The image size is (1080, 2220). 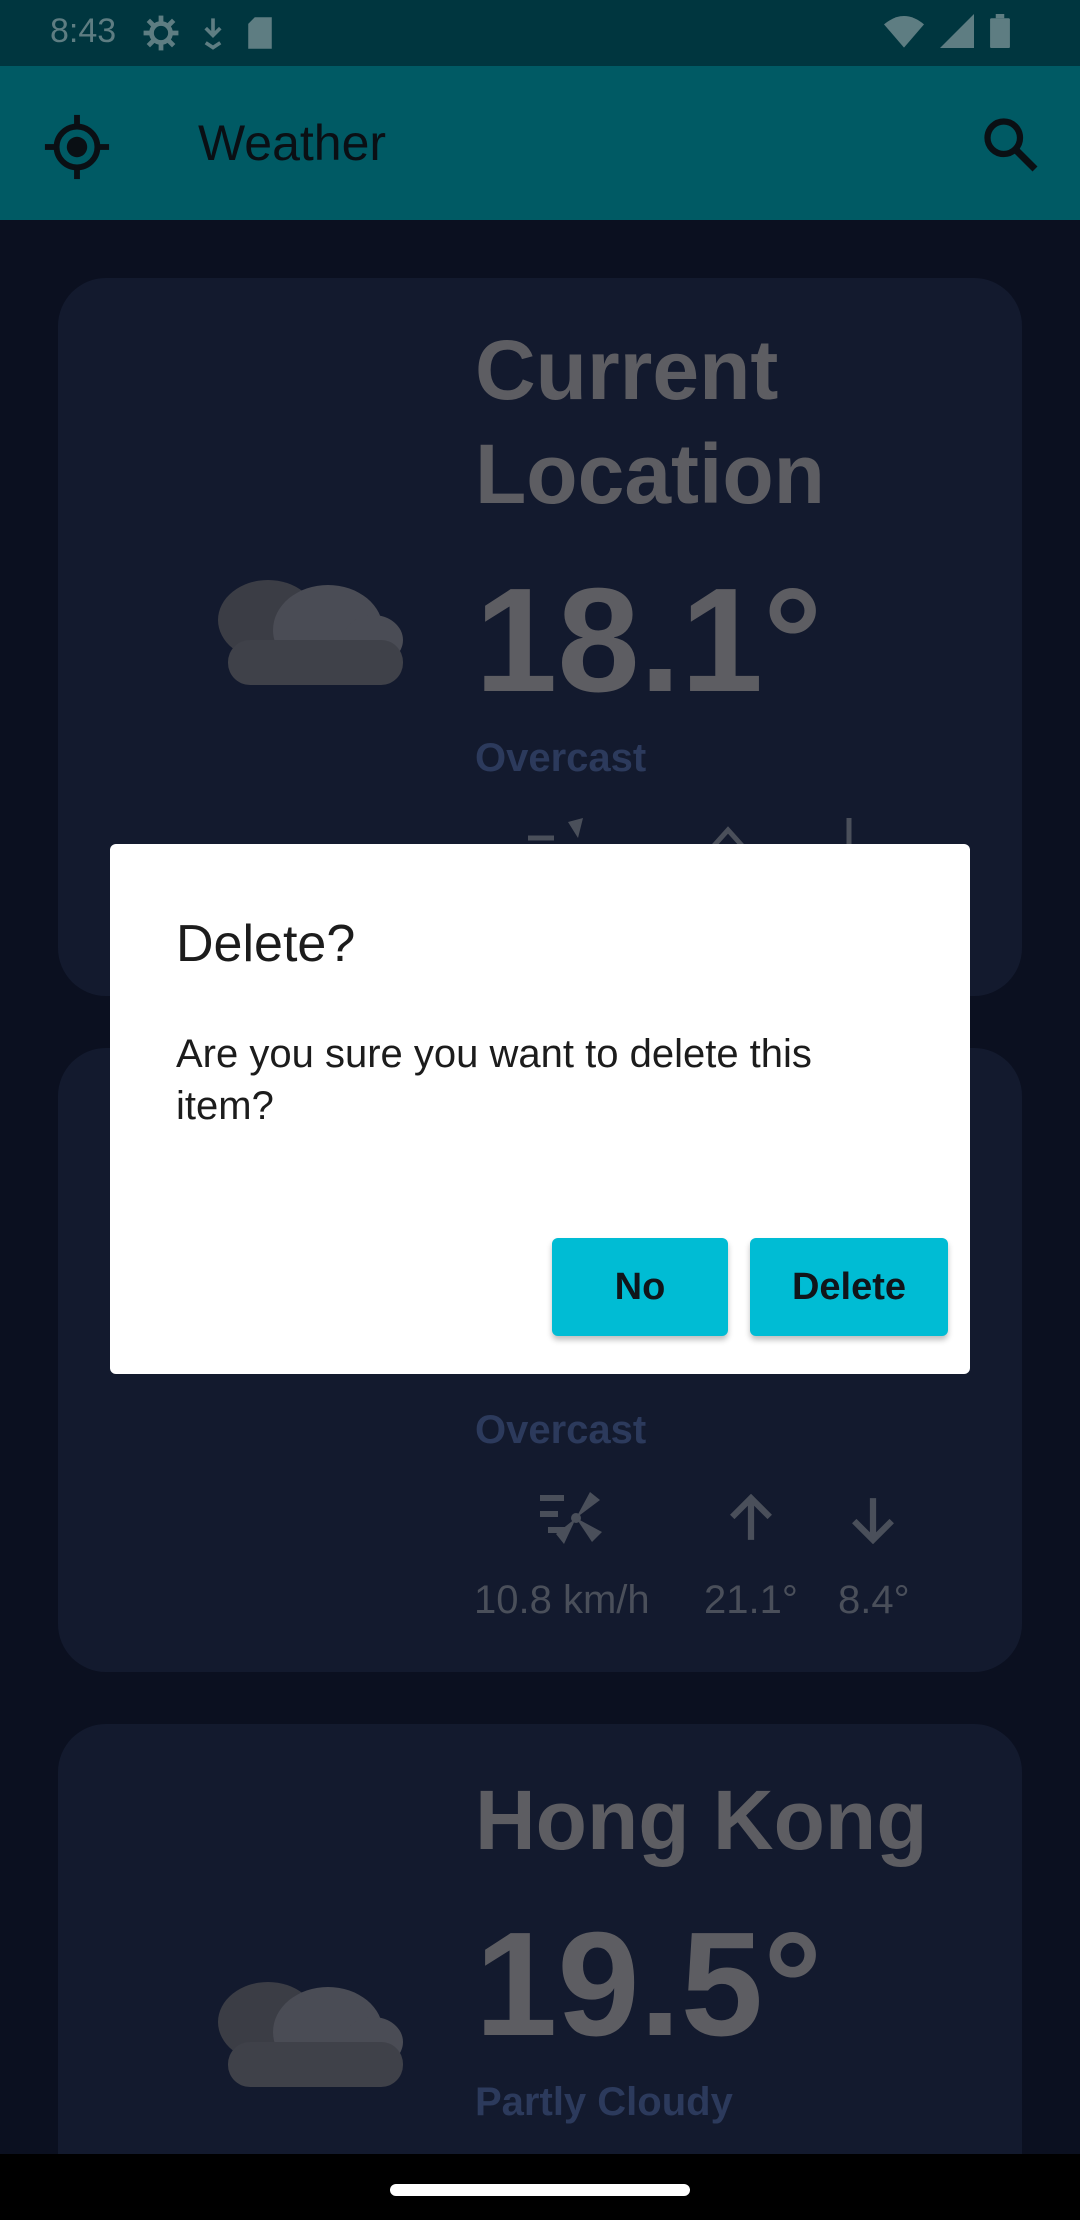 I want to click on navigation-bar, so click(x=540, y=2187).